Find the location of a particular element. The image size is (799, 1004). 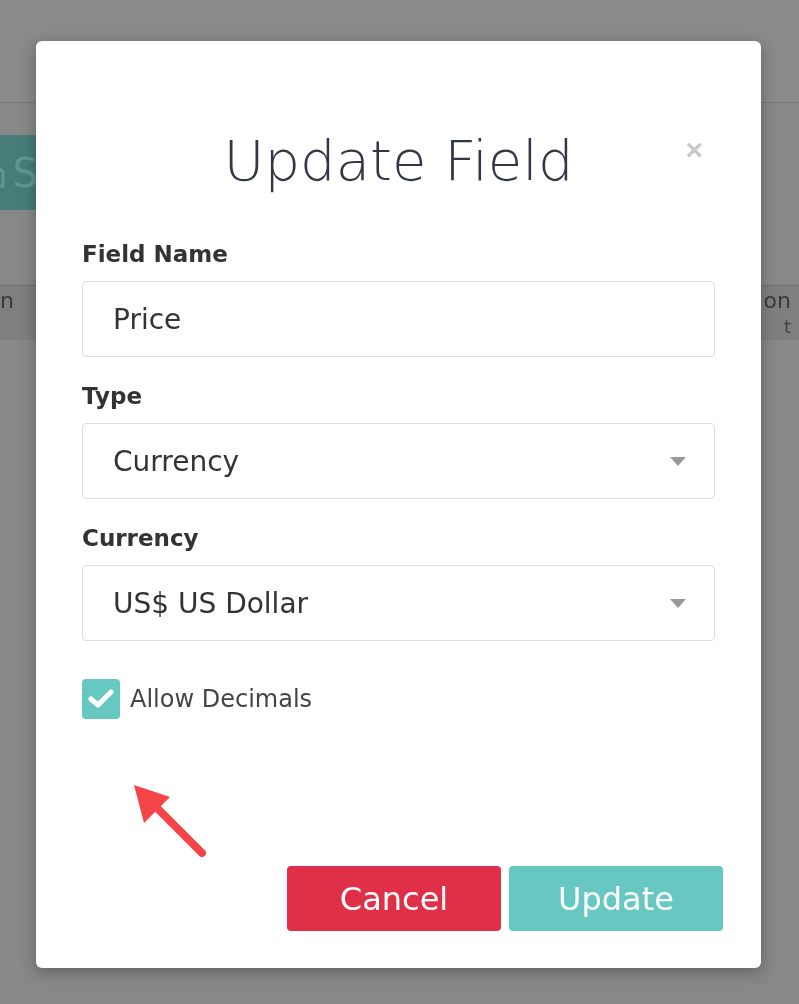

checkbox-label: Allow Decimals is located at coordinates (221, 699).